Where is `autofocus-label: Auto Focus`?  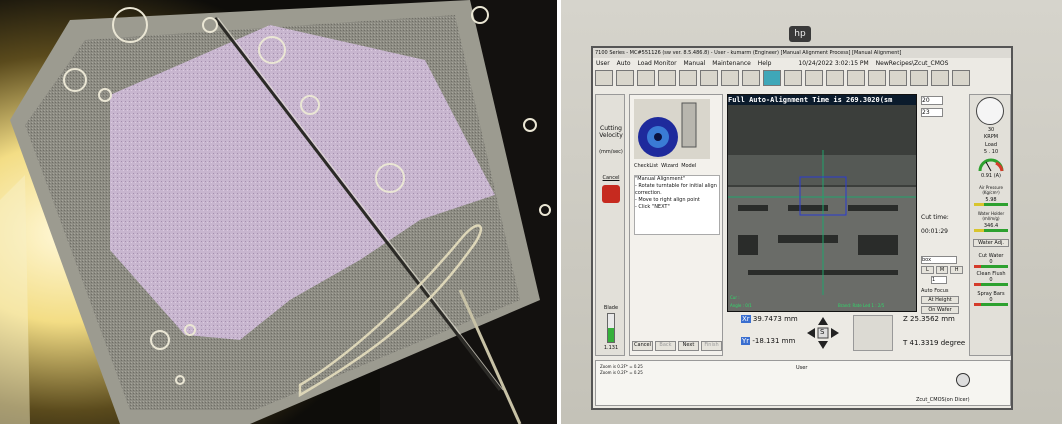 autofocus-label: Auto Focus is located at coordinates (935, 291).